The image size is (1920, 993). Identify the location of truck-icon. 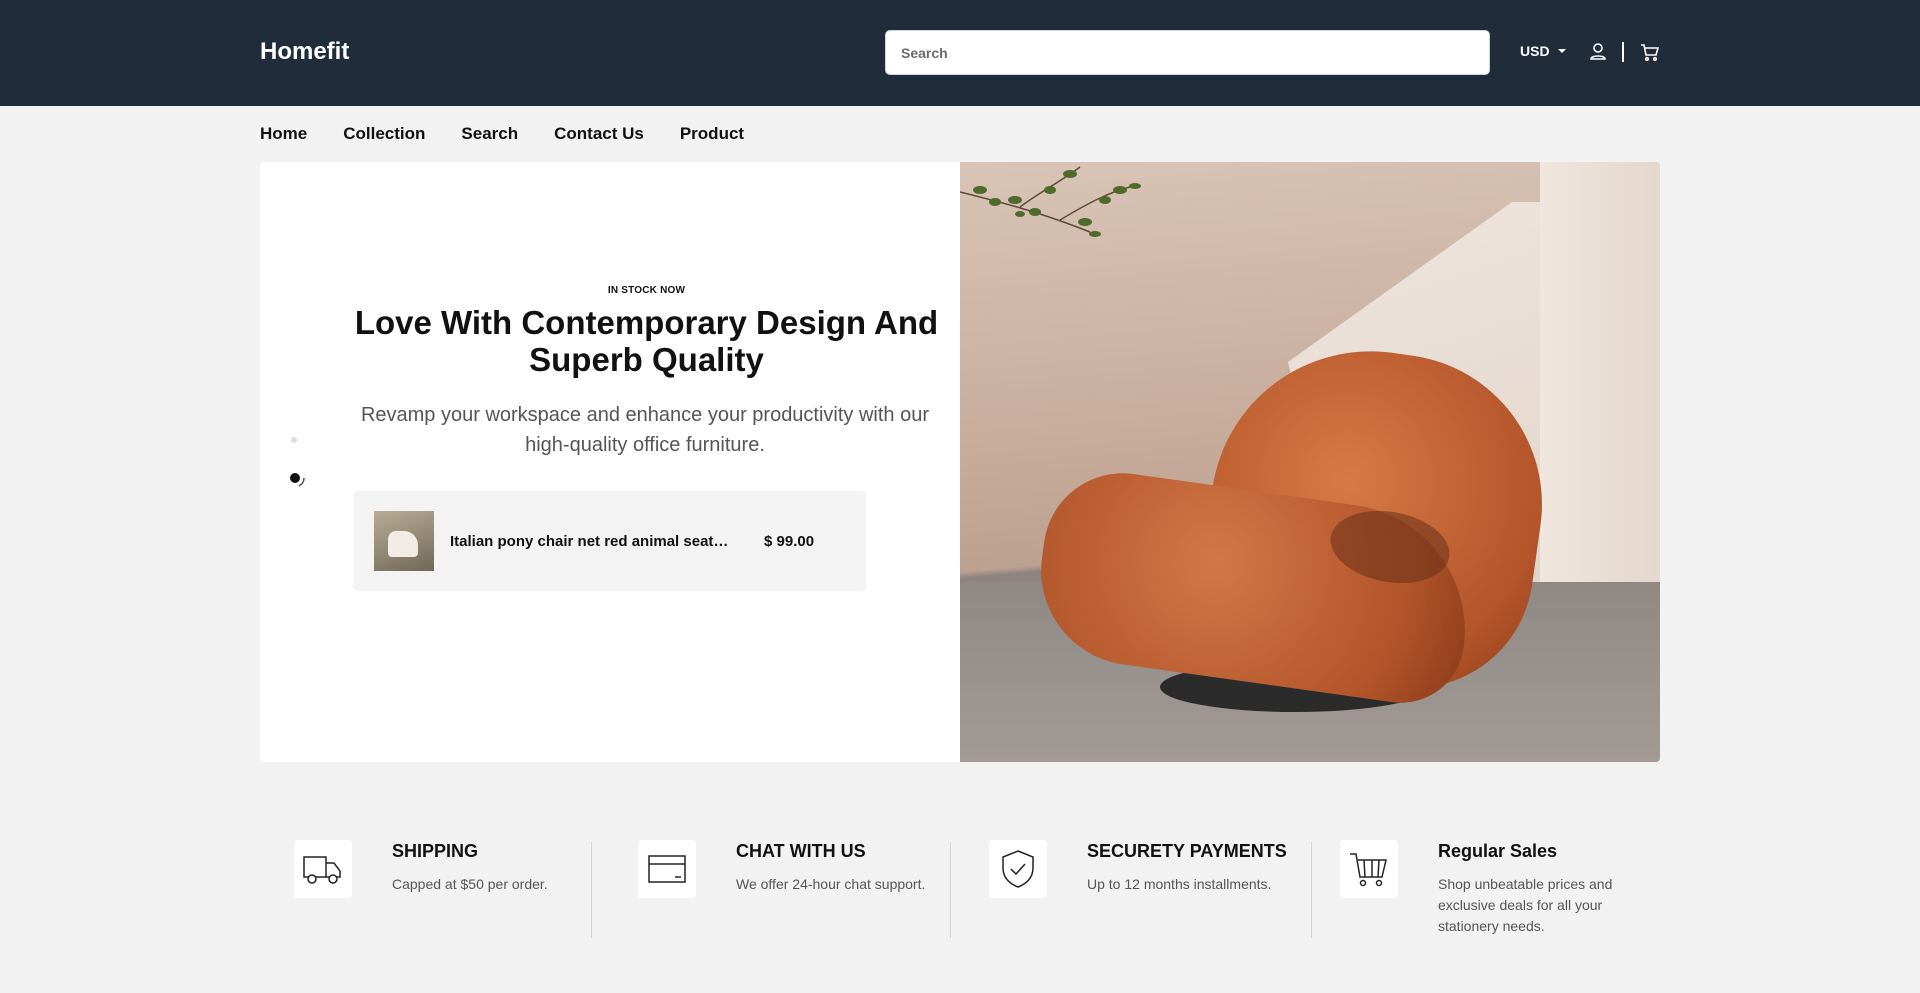
(323, 869).